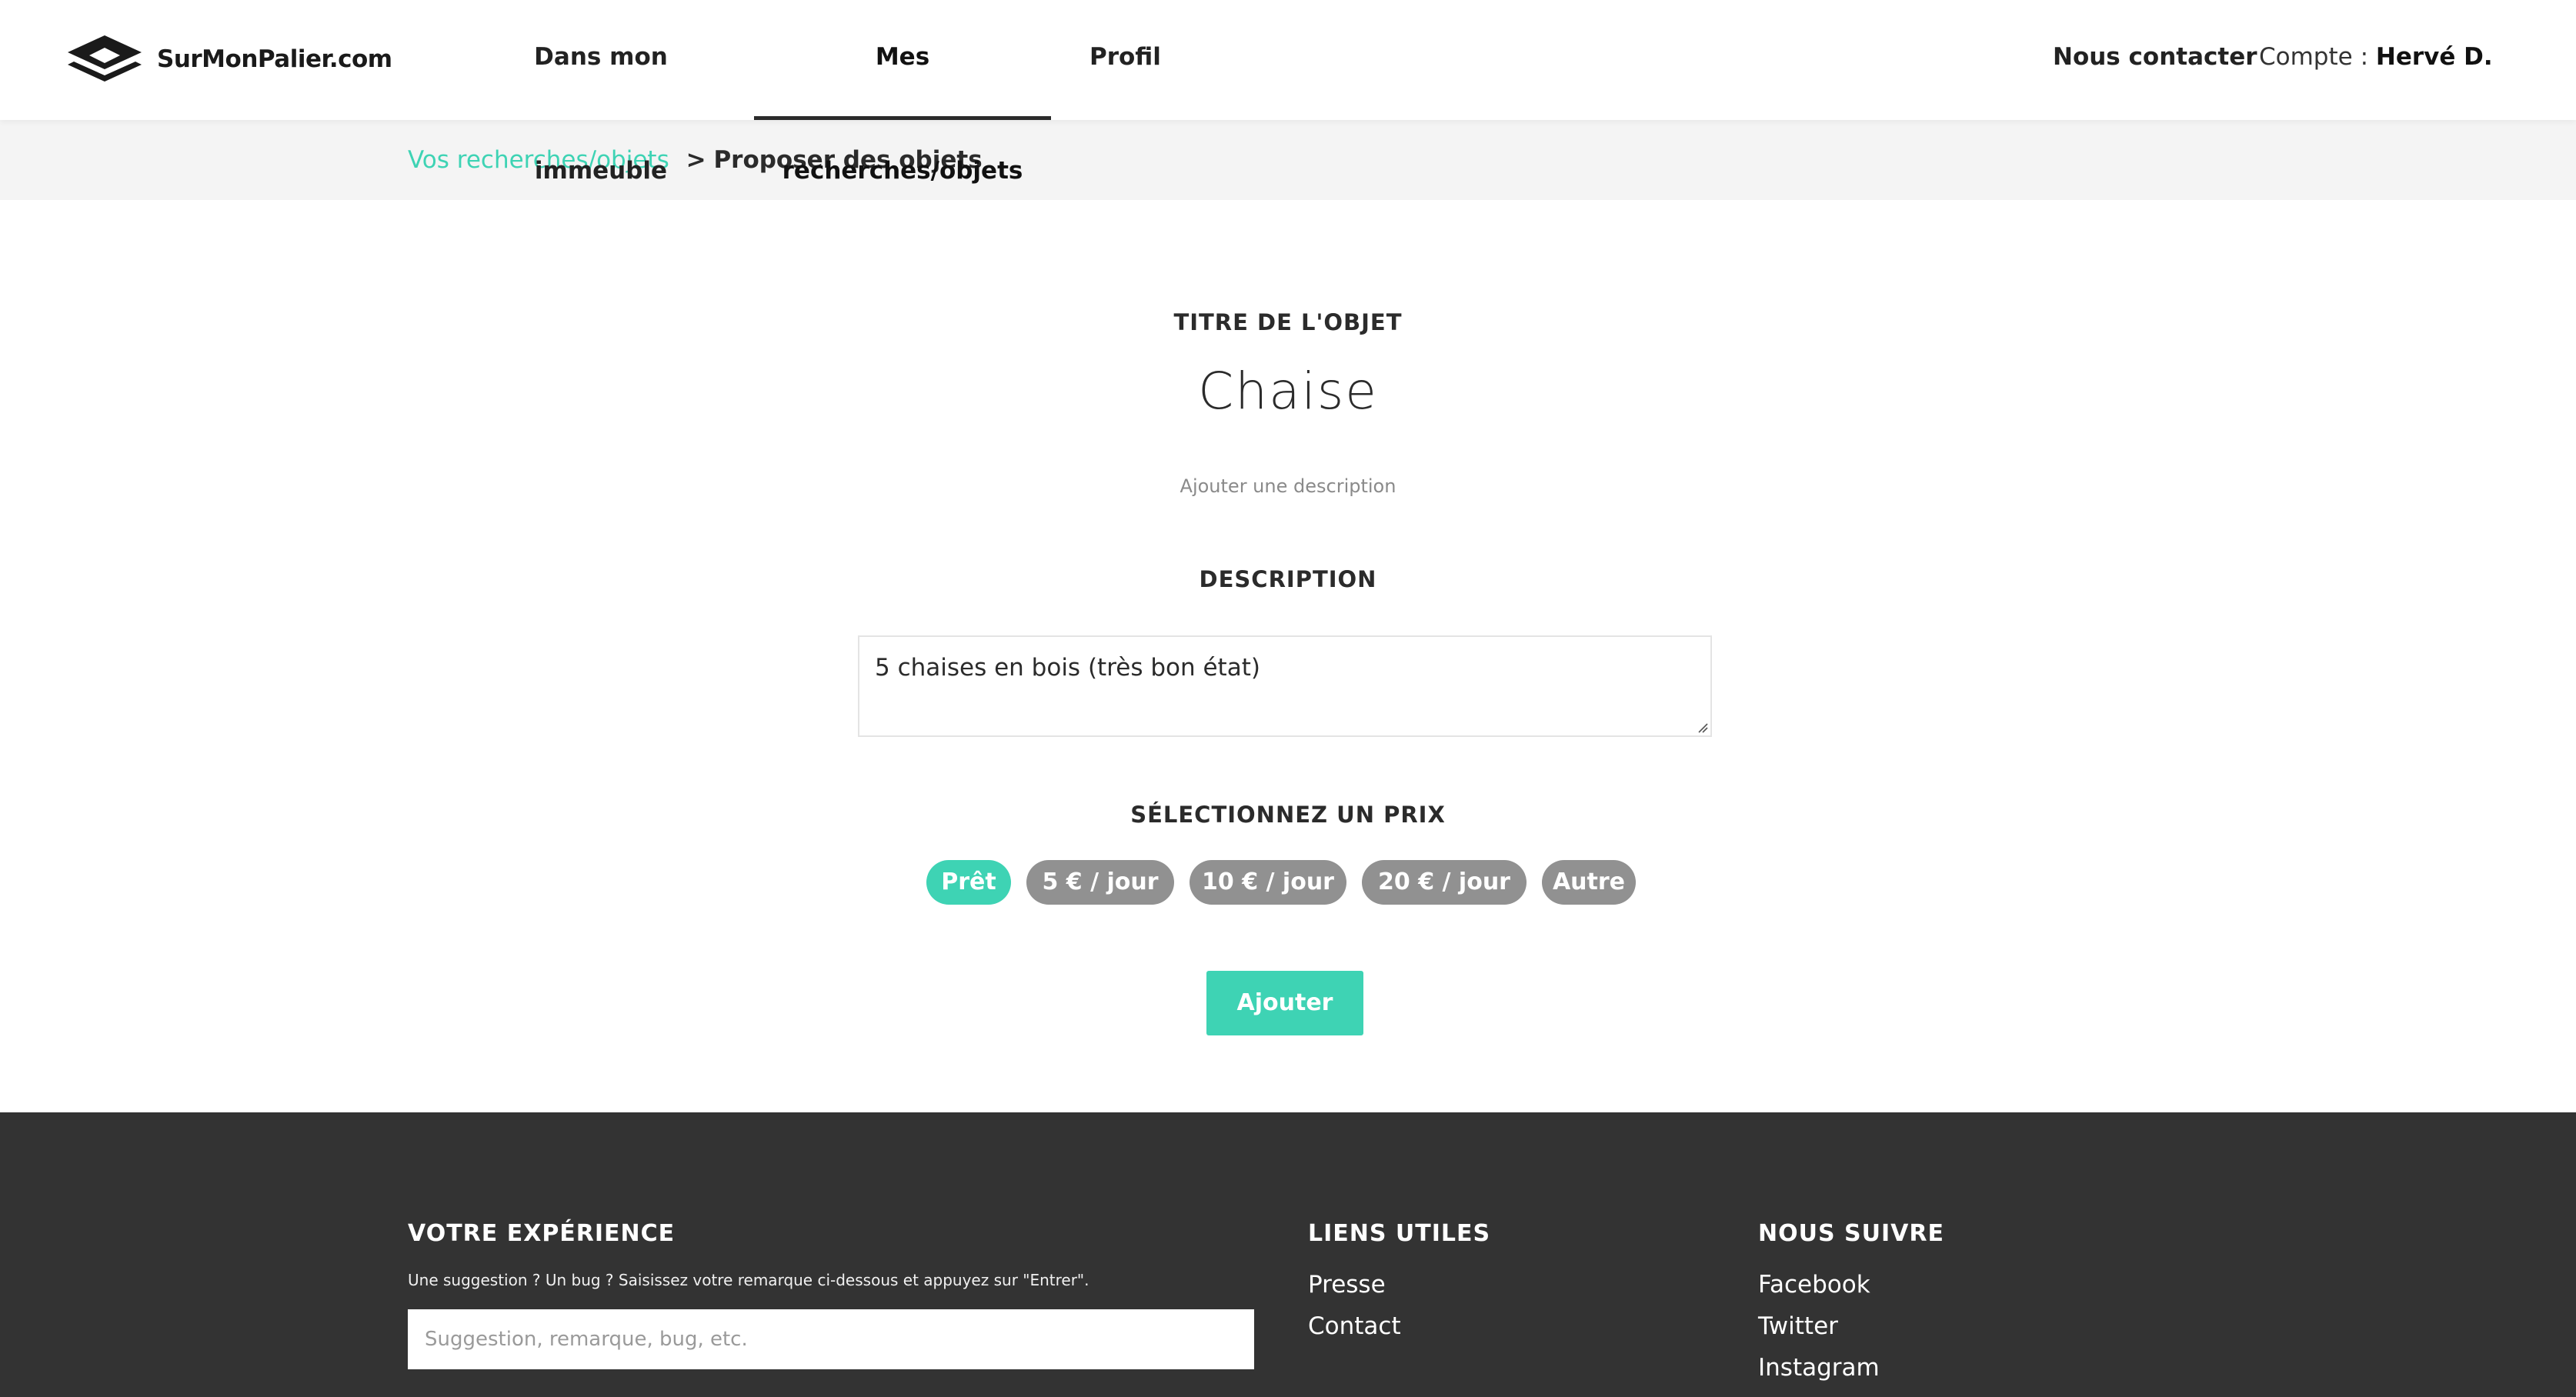 This screenshot has width=2576, height=1397. What do you see at coordinates (1288, 579) in the screenshot?
I see `description-label: DESCRIPTION` at bounding box center [1288, 579].